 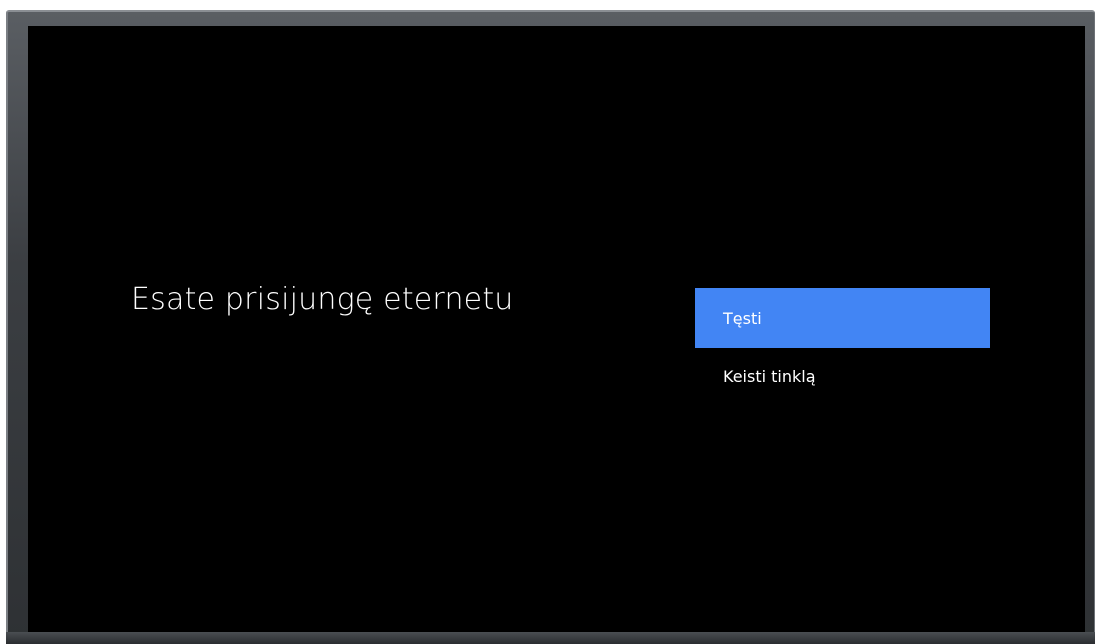 I want to click on action-menu: Tęsti Keisti tinklą, so click(x=842, y=348).